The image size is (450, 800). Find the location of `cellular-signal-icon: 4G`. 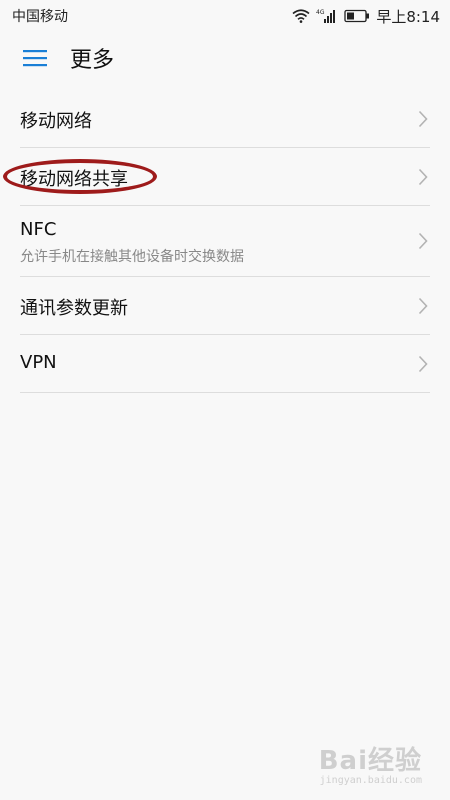

cellular-signal-icon: 4G is located at coordinates (327, 16).